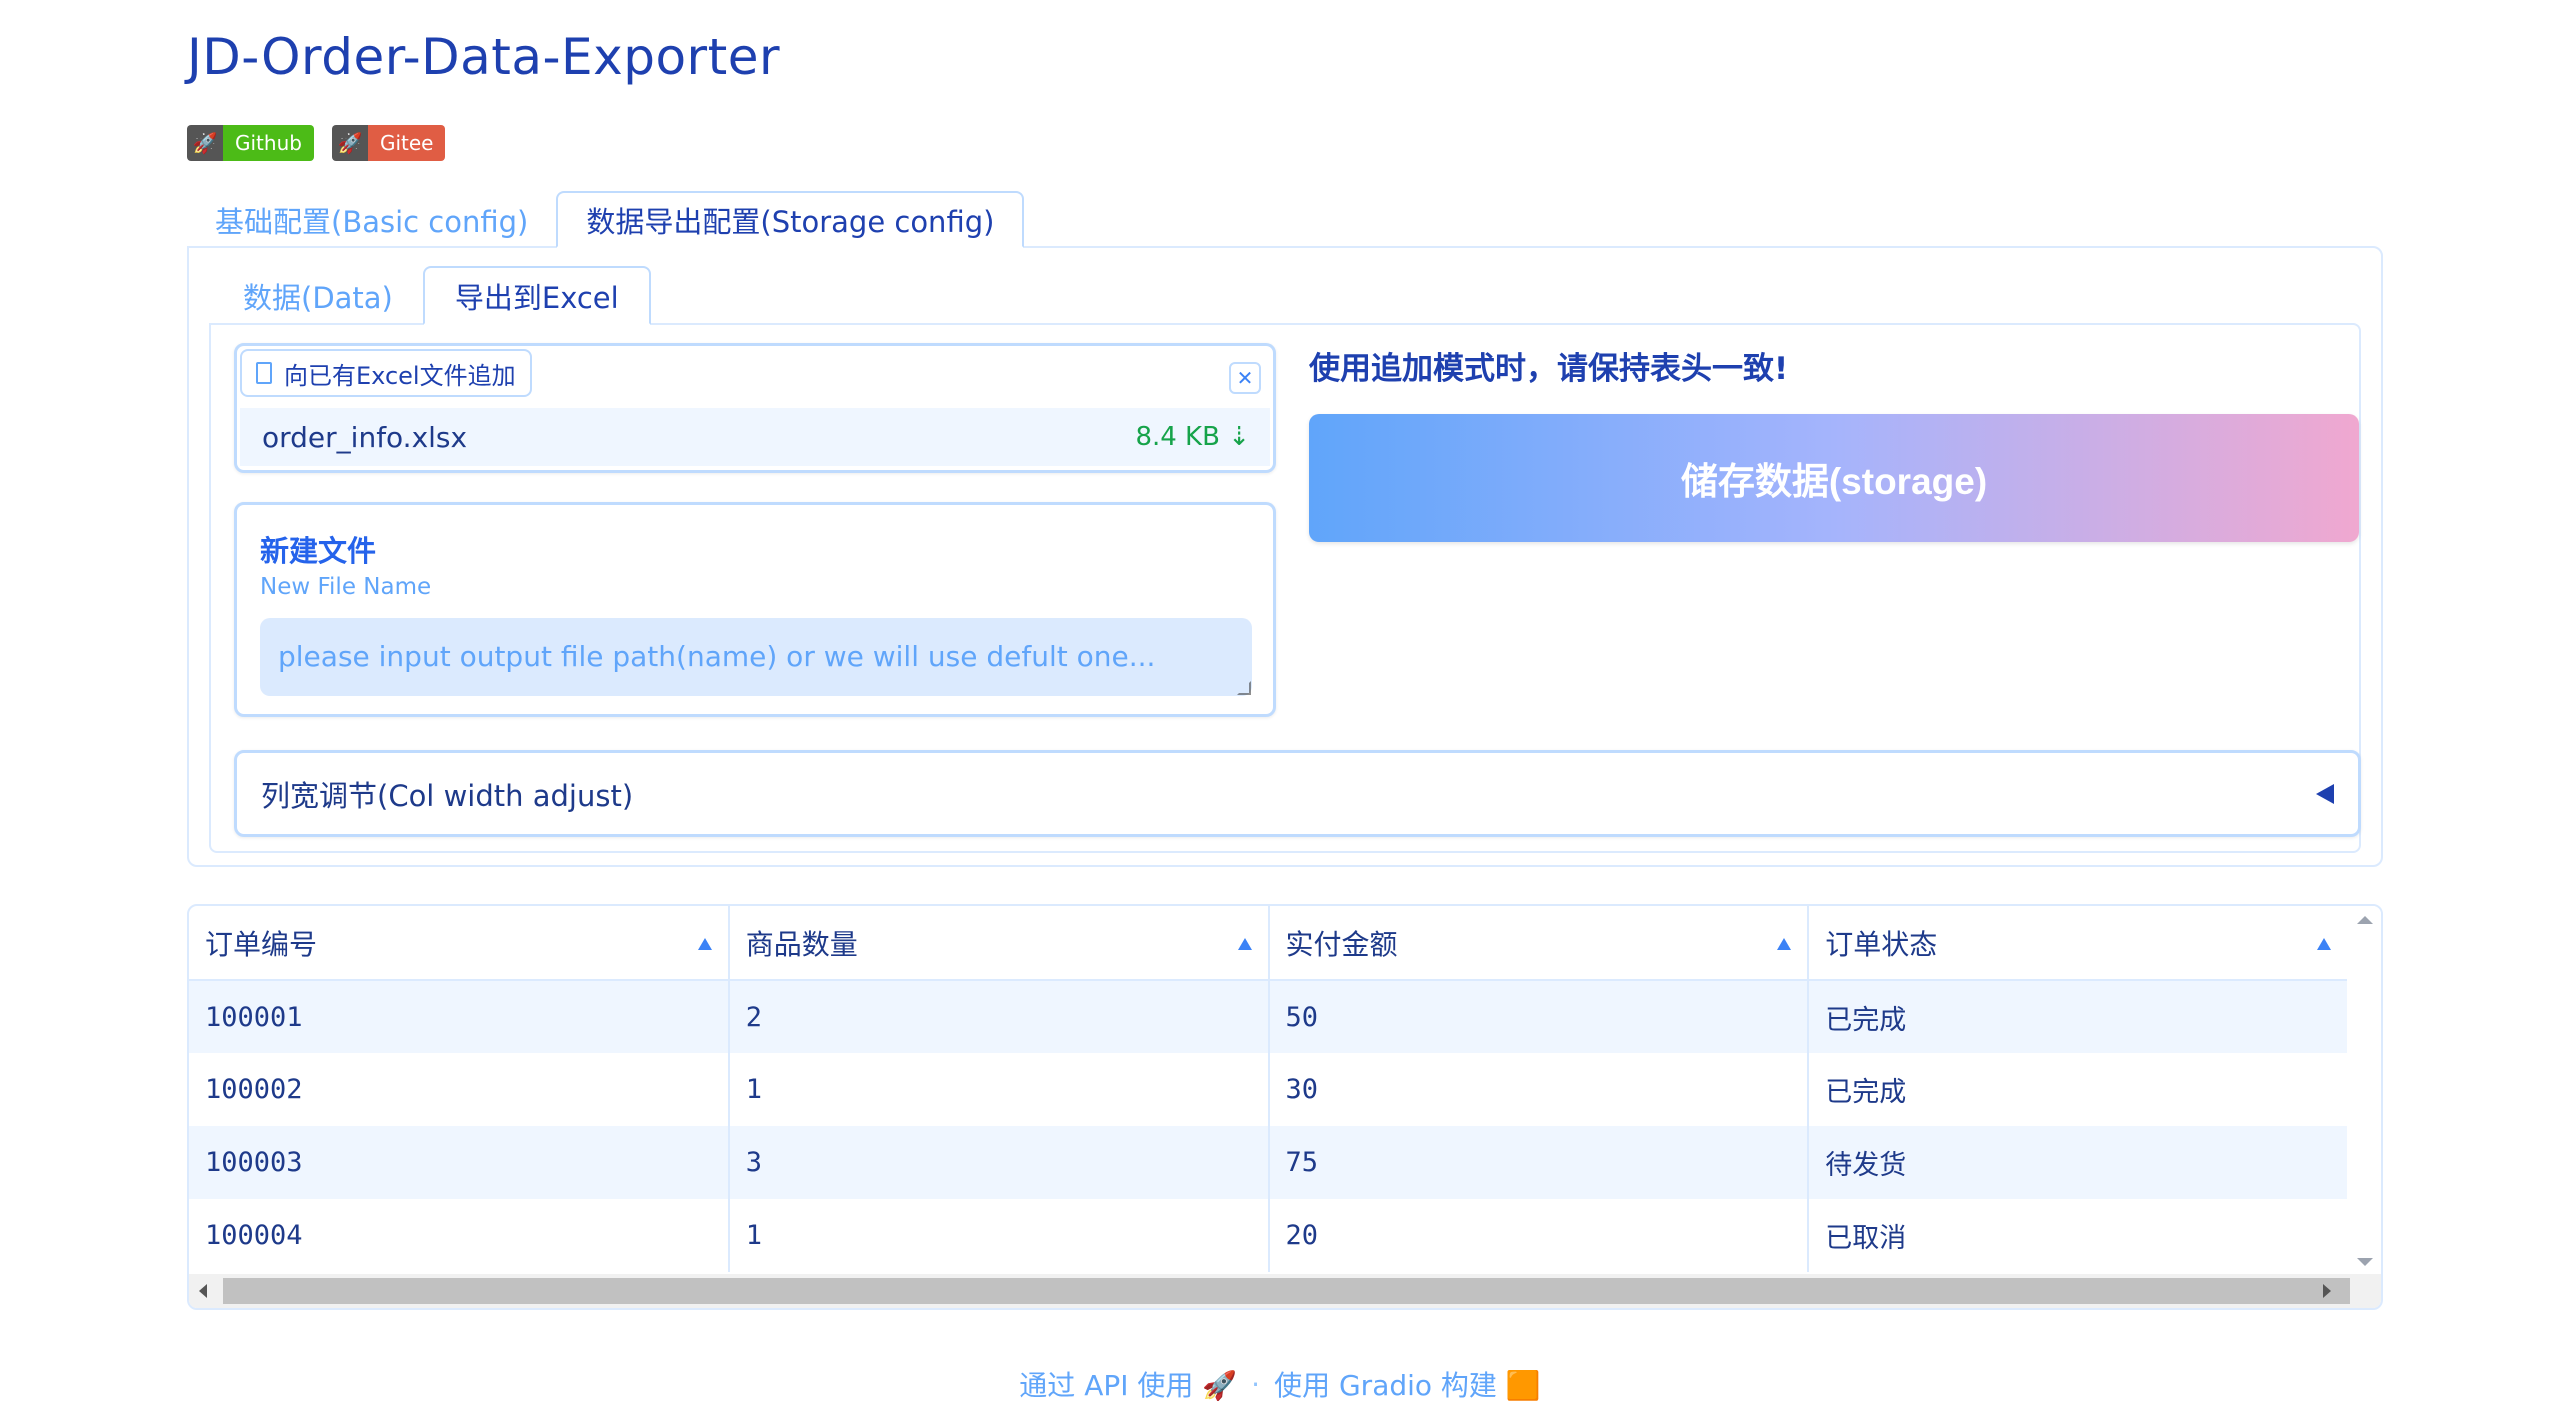  I want to click on table-row: 100003 3 75 待发货, so click(1269, 1162).